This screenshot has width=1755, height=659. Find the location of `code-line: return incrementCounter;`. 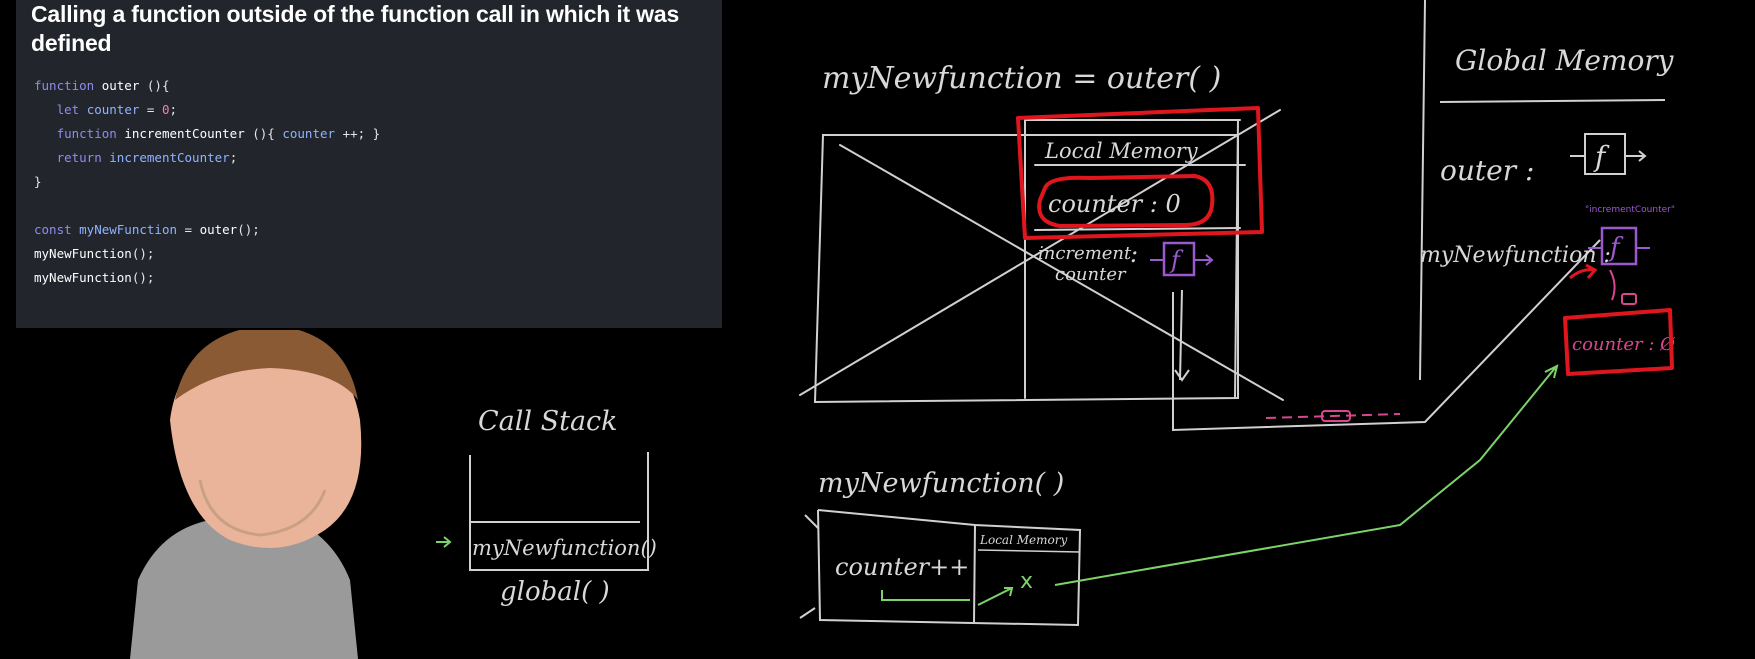

code-line: return incrementCounter; is located at coordinates (207, 158).